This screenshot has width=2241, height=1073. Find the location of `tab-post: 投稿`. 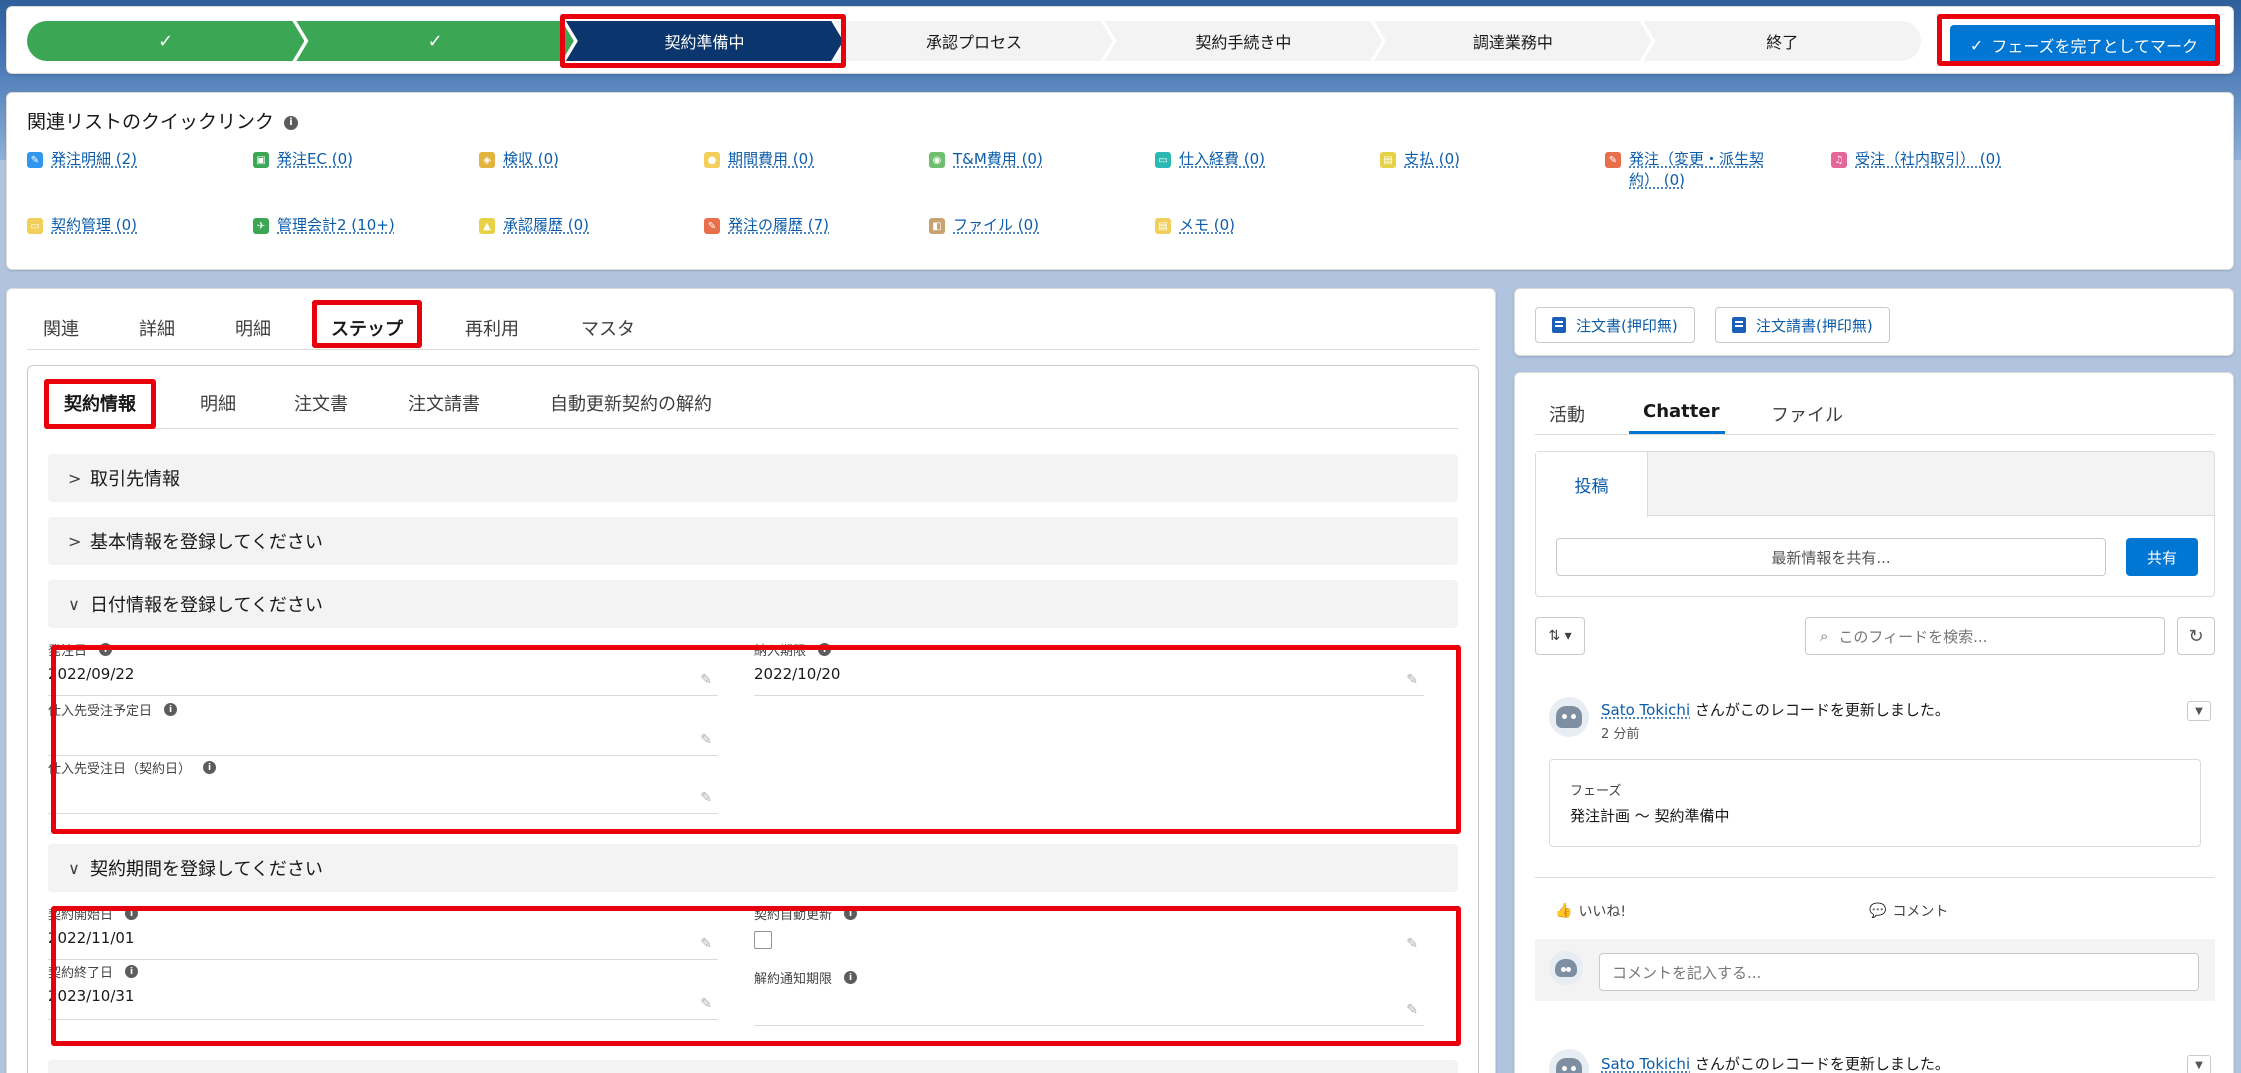

tab-post: 投稿 is located at coordinates (1592, 484).